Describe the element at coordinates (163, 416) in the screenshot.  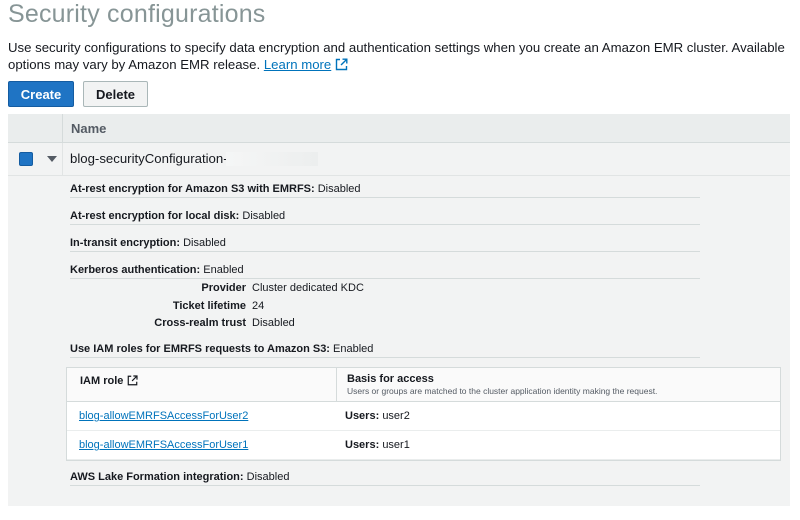
I see `iam-role-link: blog-allowEMRFSAccessForUser2` at that location.